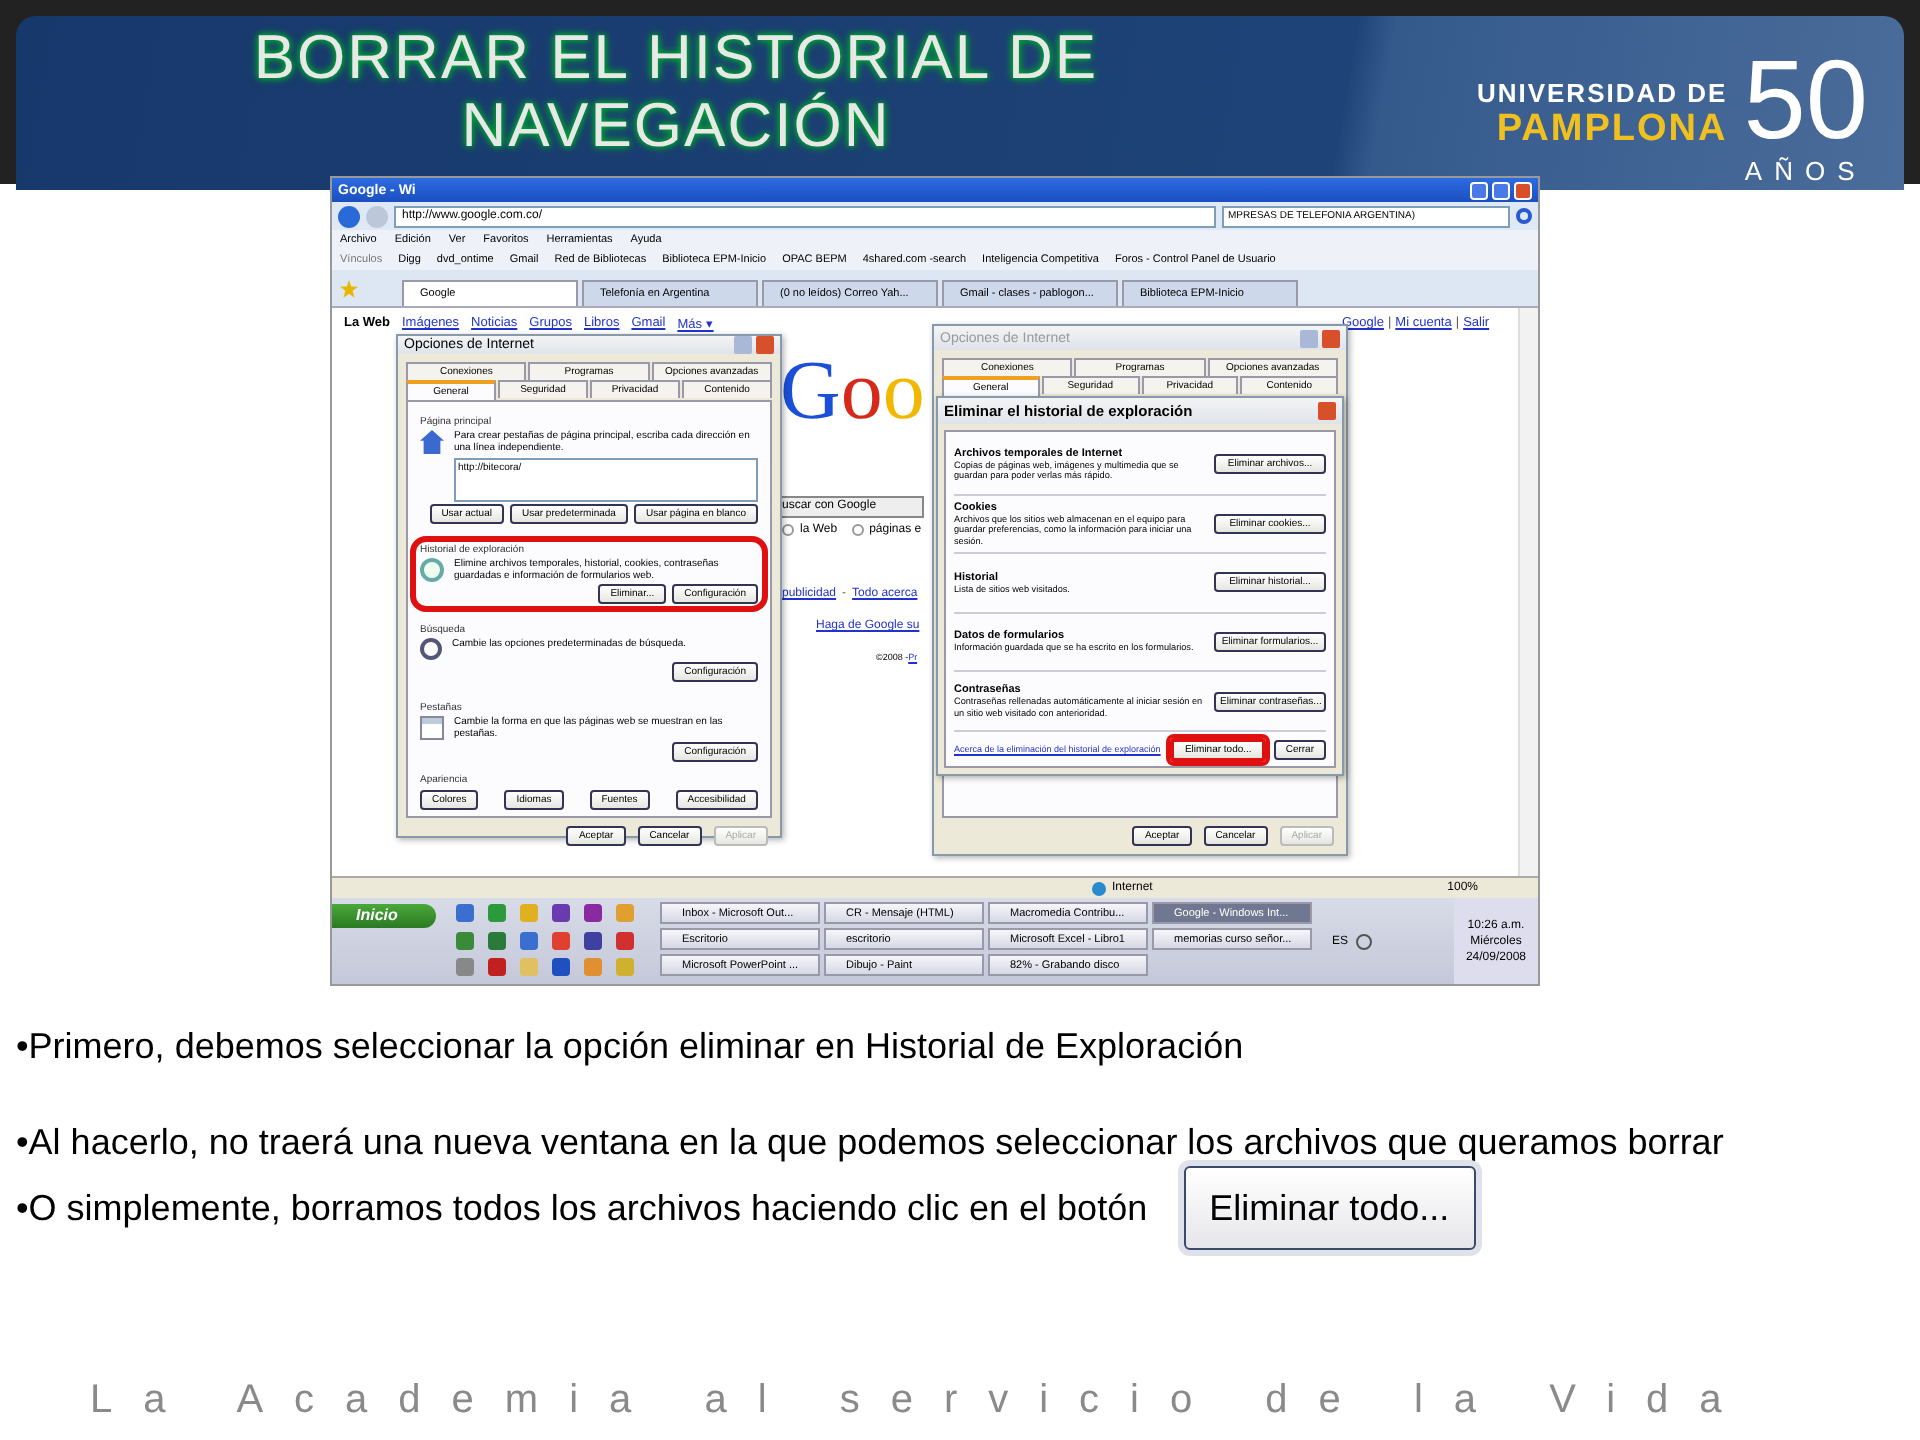 Image resolution: width=1920 pixels, height=1440 pixels. I want to click on motto-text: La Academia al servicio de la Vida, so click(921, 1400).